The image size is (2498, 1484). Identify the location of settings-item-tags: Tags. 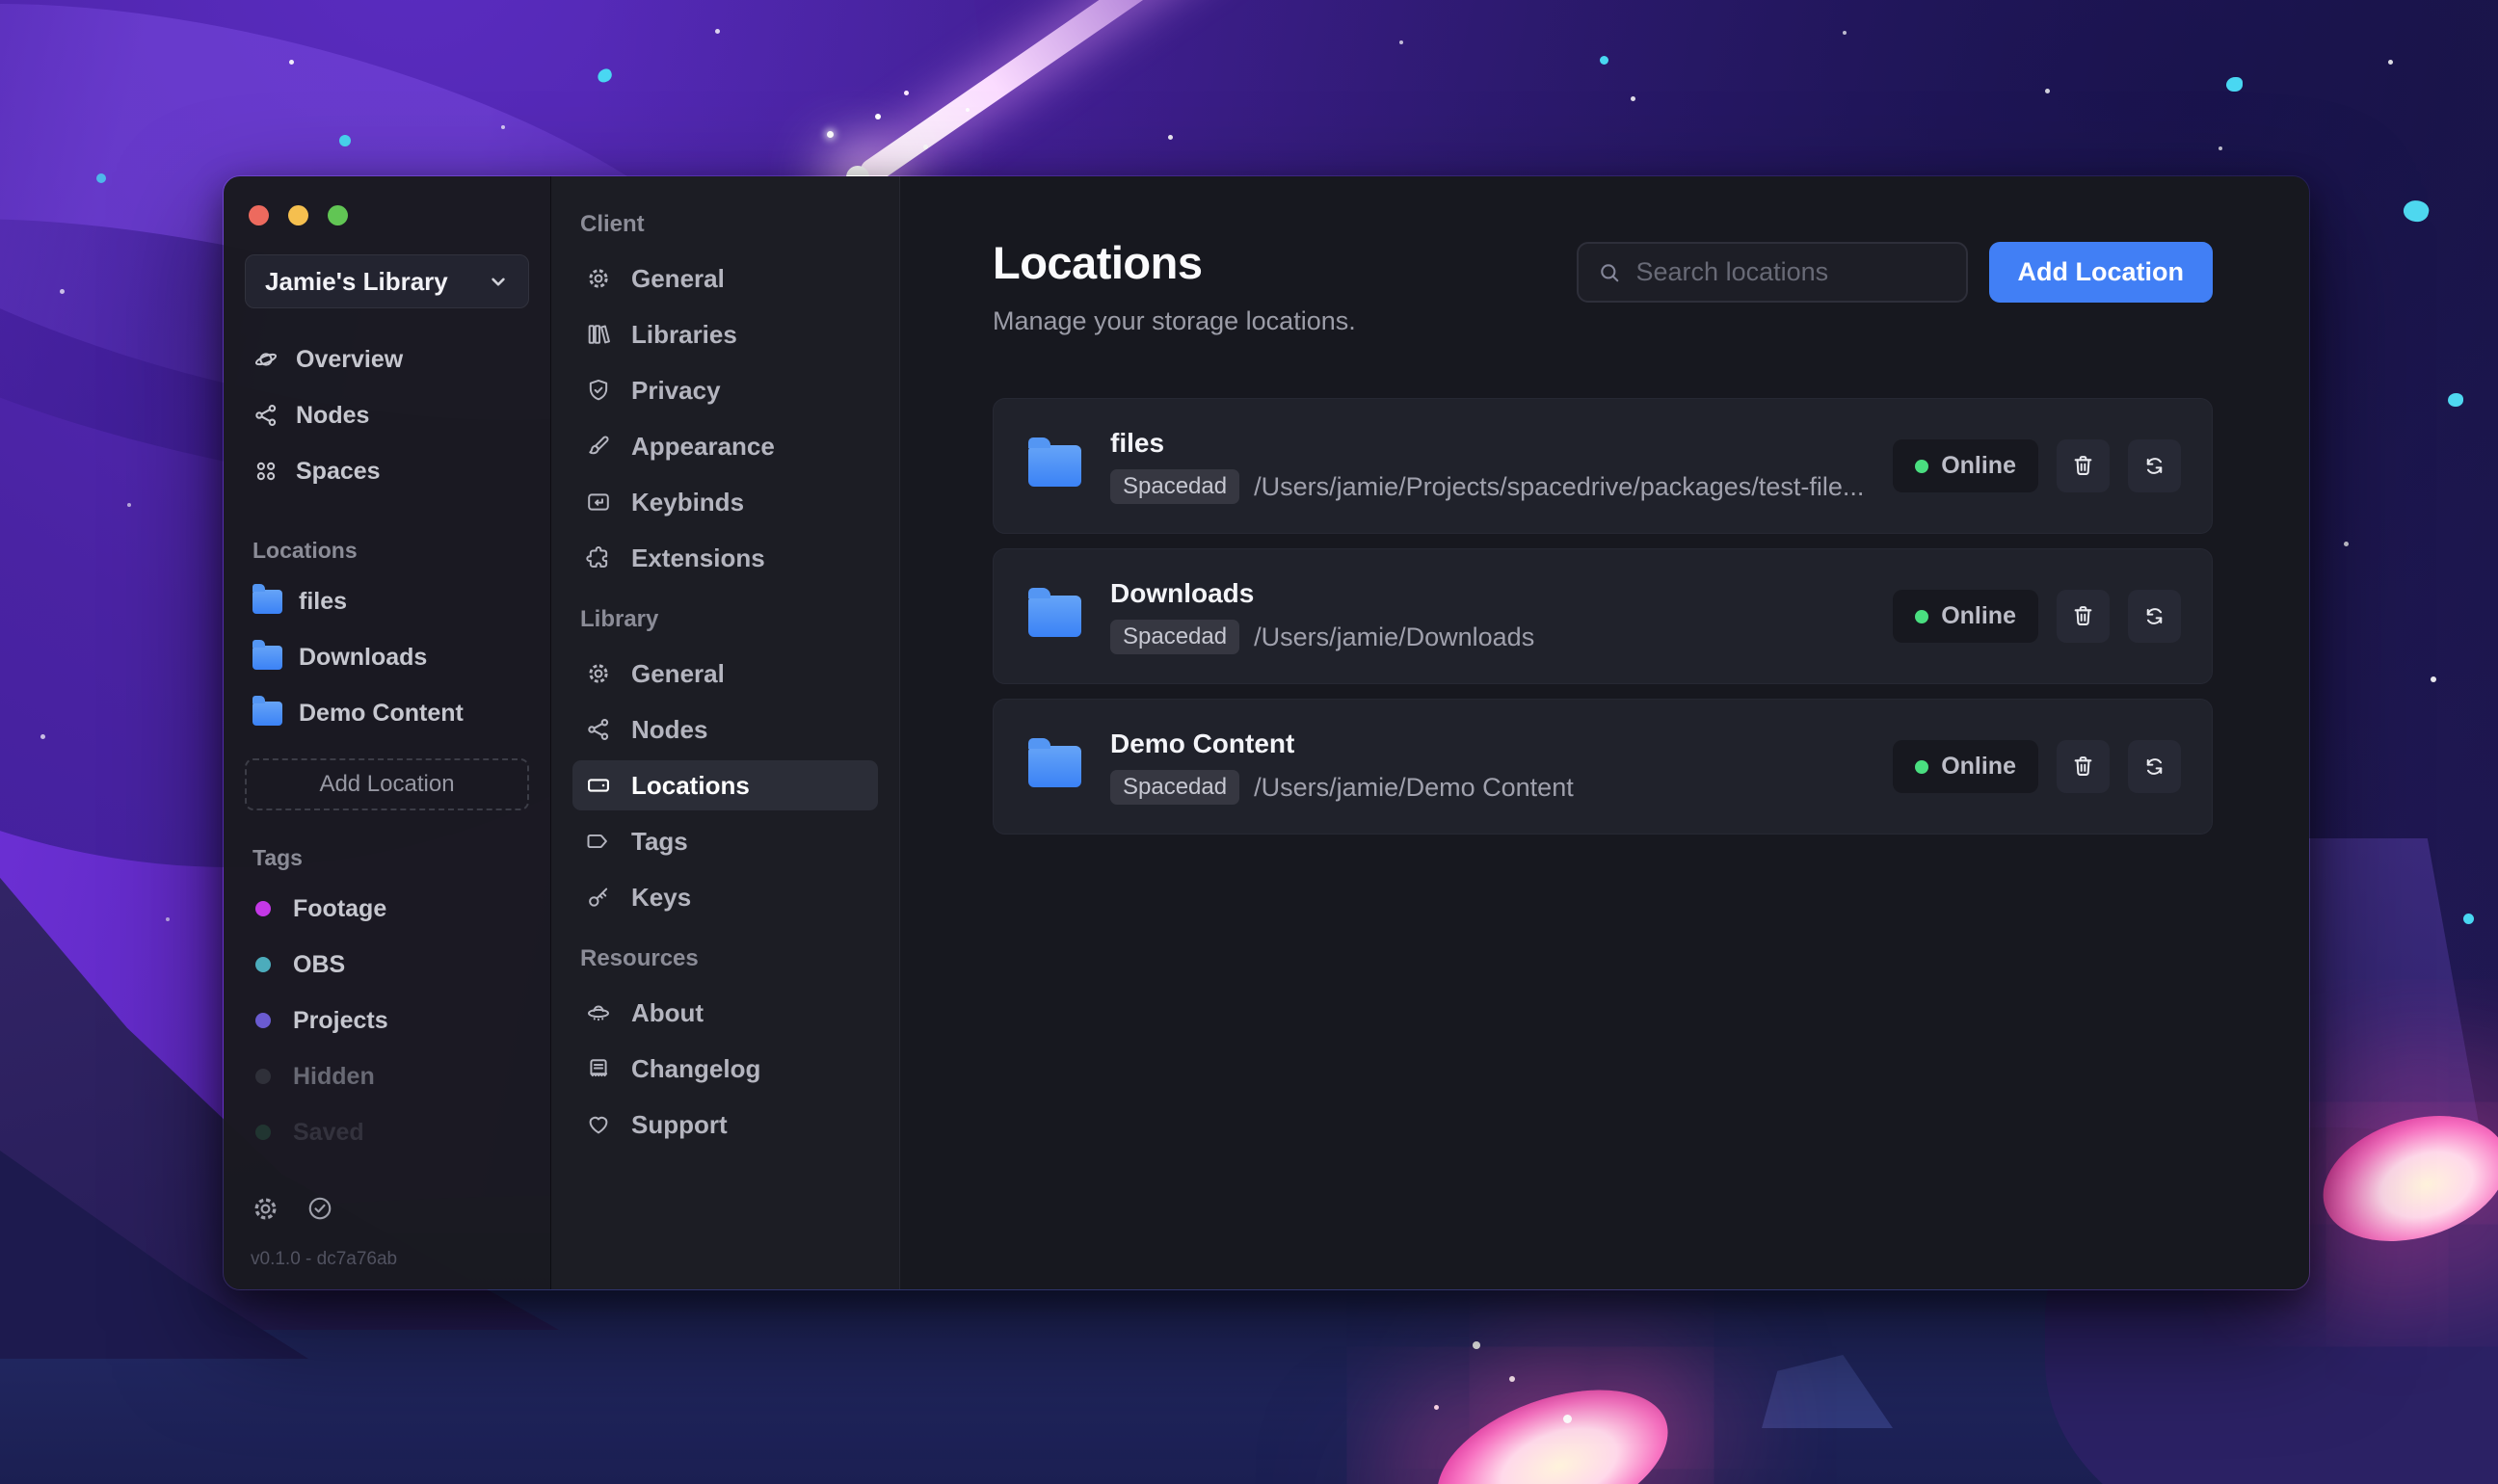
(725, 841).